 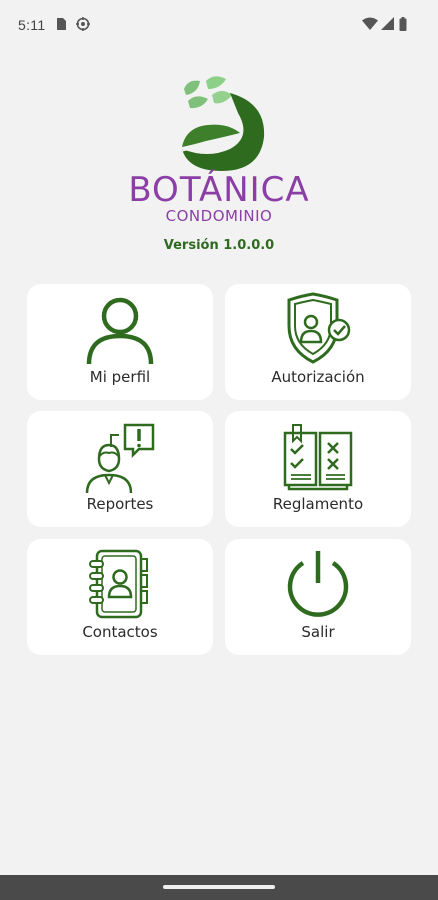 I want to click on power-icon, so click(x=318, y=586).